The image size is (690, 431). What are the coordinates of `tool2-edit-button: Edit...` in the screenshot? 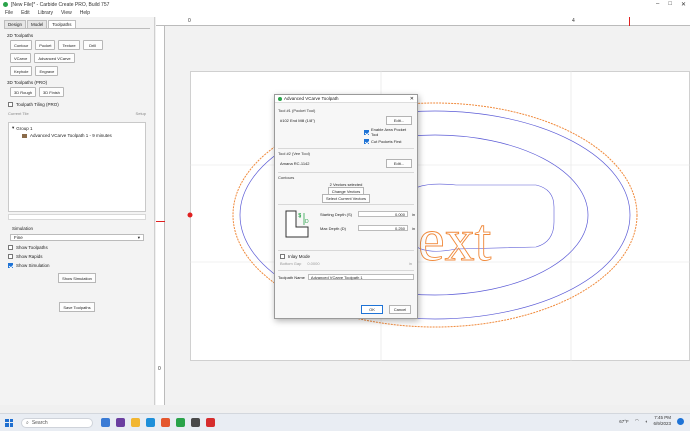 It's located at (399, 163).